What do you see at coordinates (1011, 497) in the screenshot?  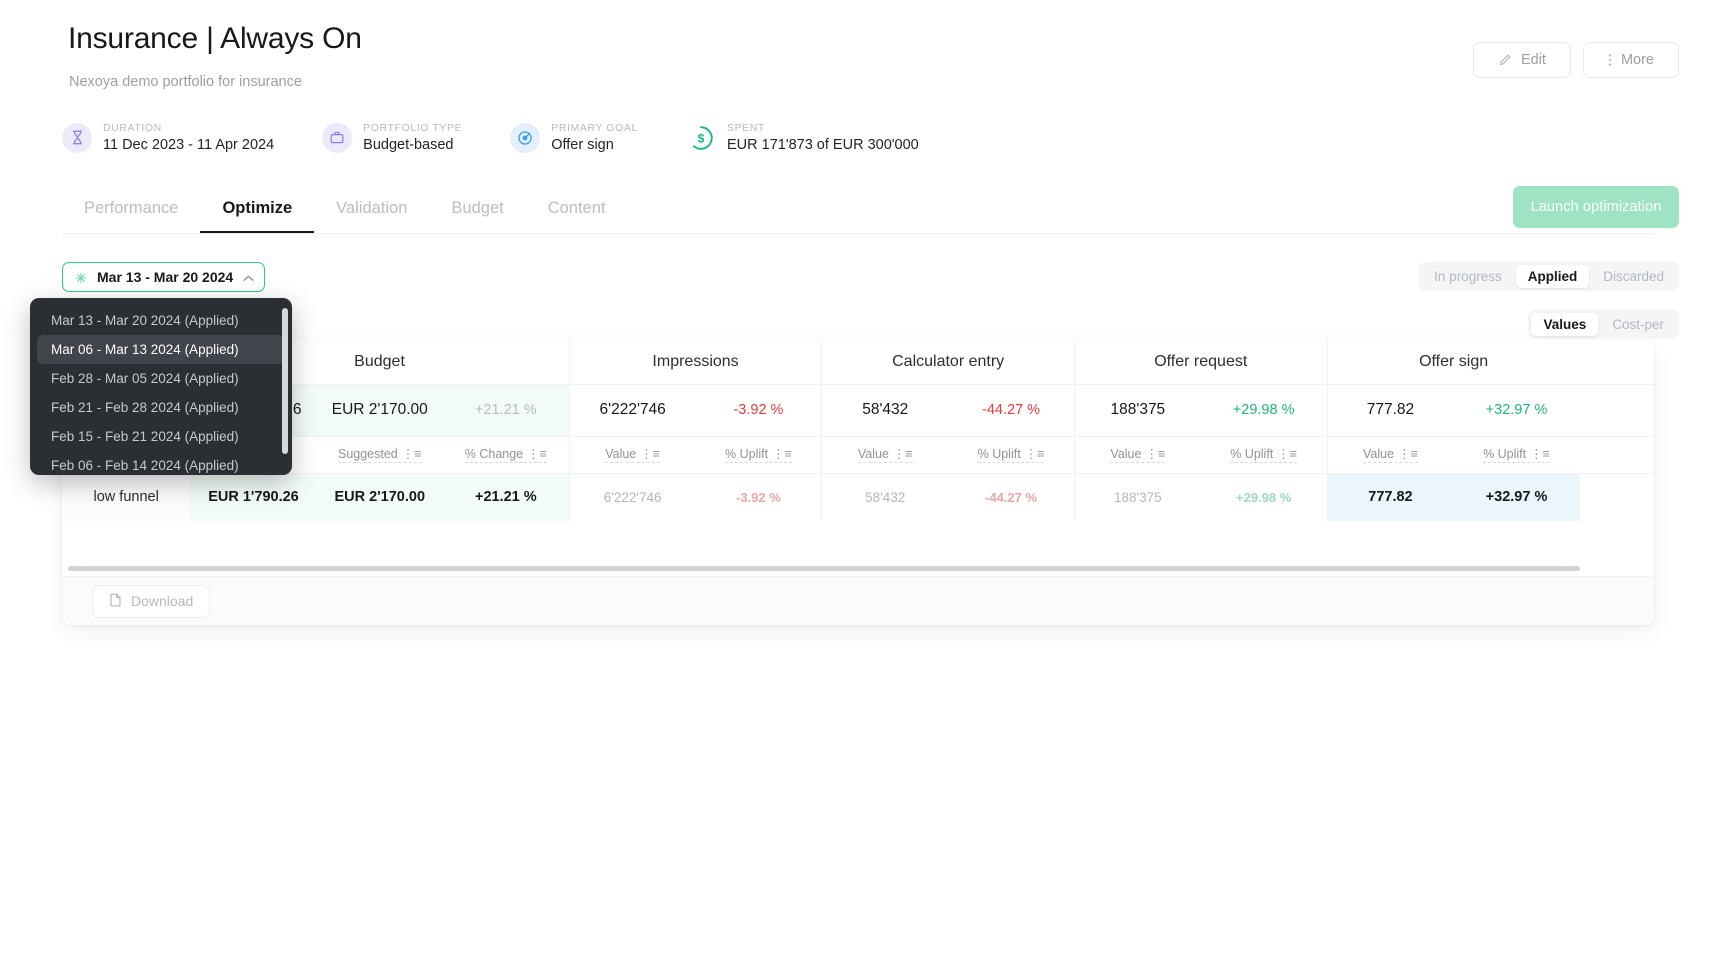 I see `cell-calculator-uplift: -44.27 %` at bounding box center [1011, 497].